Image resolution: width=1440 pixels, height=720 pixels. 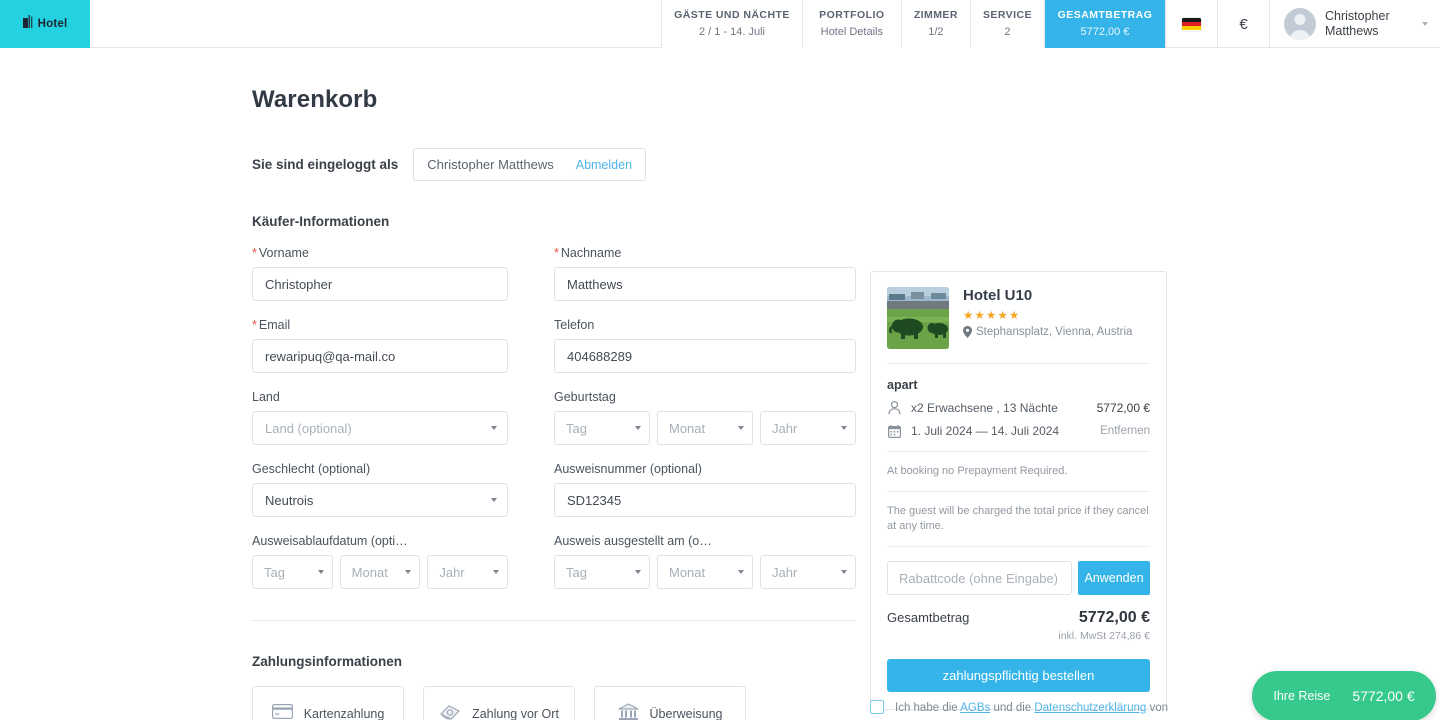 I want to click on your-trip-label: Ihre Reise, so click(x=1302, y=696).